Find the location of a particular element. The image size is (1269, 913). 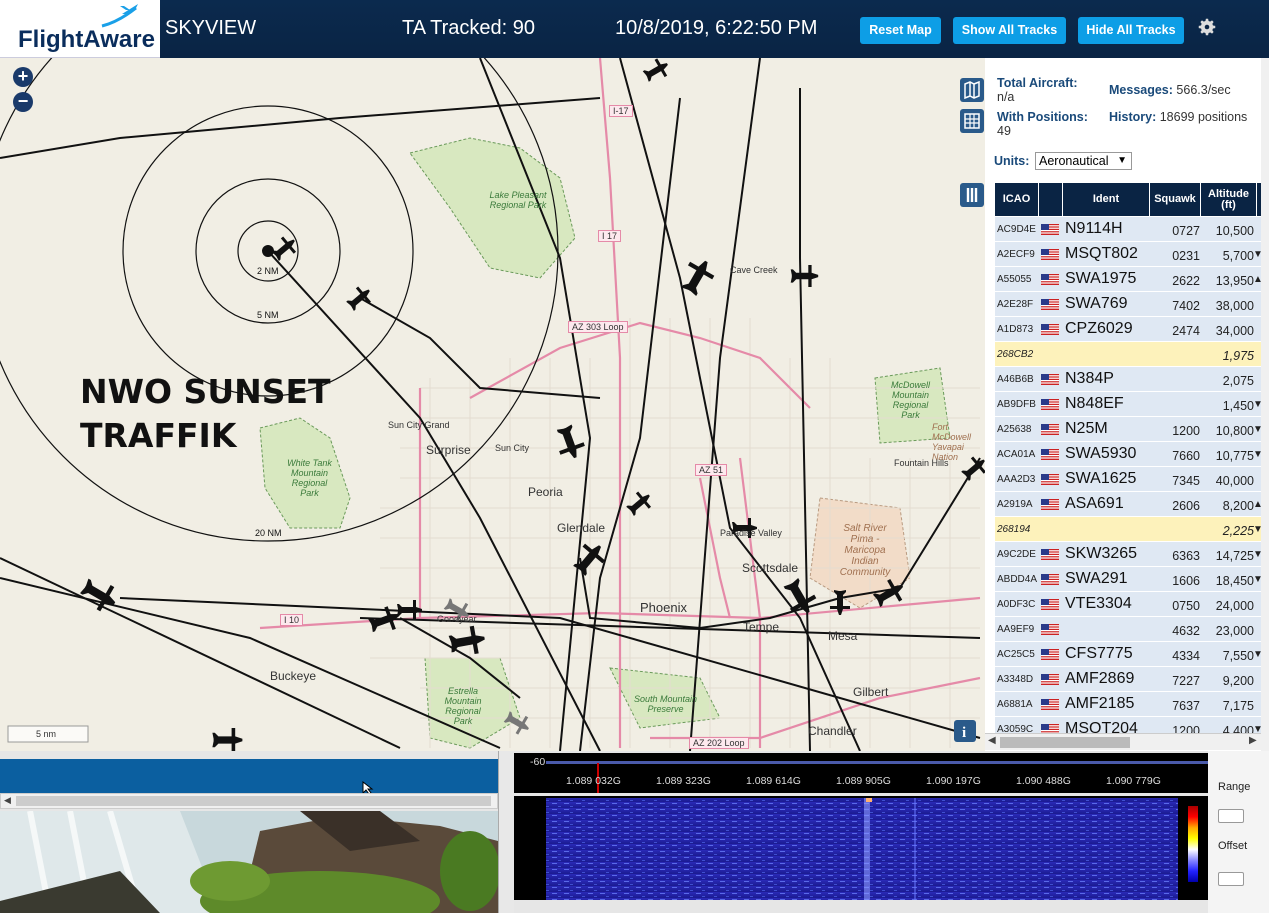

col-ident: Ident is located at coordinates (1106, 199).